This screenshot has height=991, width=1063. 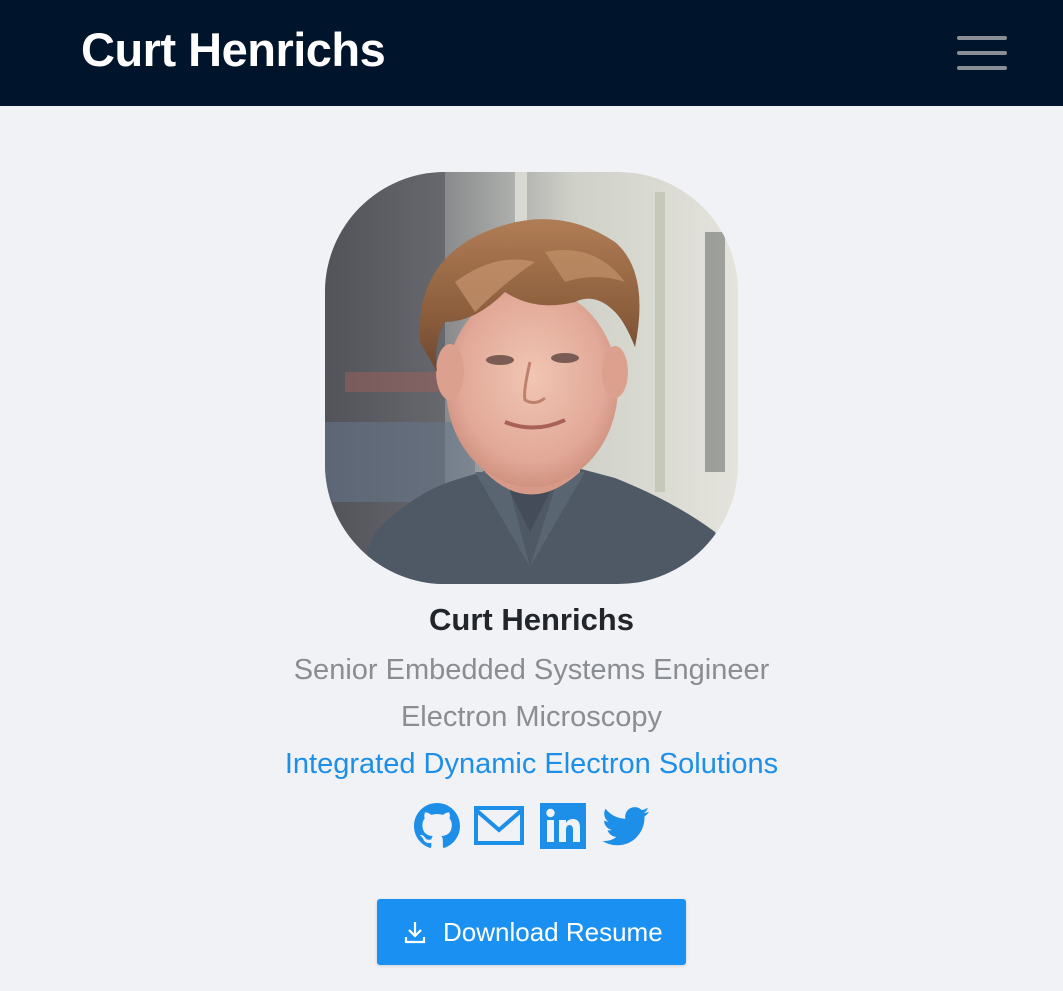 What do you see at coordinates (531, 717) in the screenshot?
I see `job-field: Electron Microscopy` at bounding box center [531, 717].